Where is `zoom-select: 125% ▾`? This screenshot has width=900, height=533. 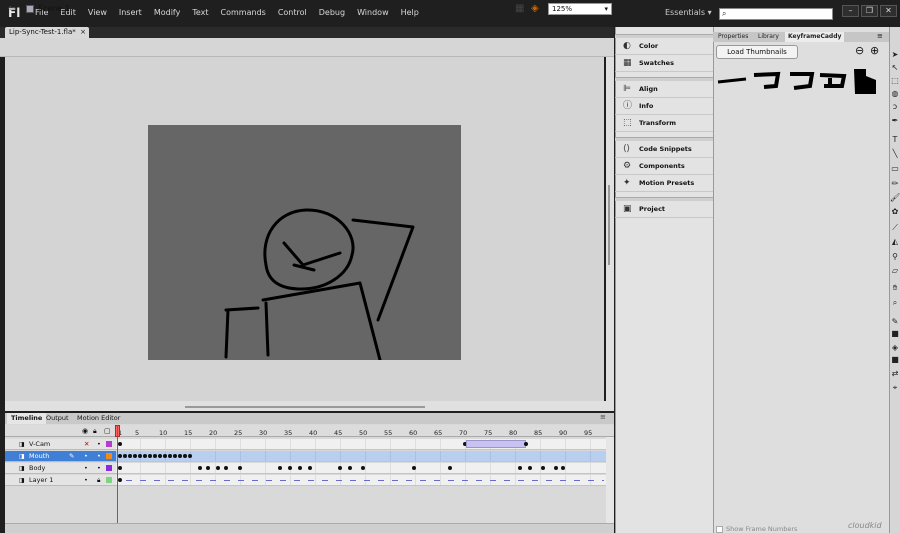 zoom-select: 125% ▾ is located at coordinates (580, 9).